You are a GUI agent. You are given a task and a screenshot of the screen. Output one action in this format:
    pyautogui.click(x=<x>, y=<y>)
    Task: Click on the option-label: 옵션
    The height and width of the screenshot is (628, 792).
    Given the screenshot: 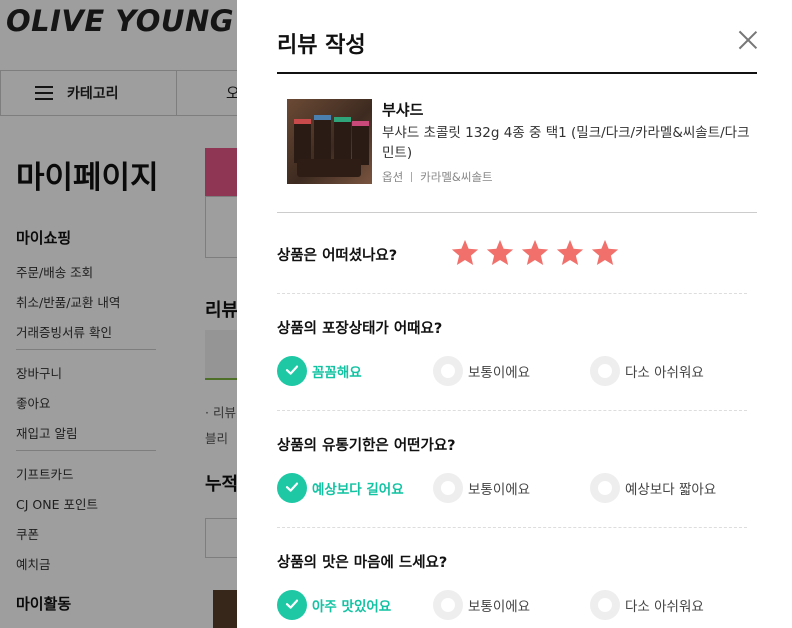 What is the action you would take?
    pyautogui.click(x=393, y=177)
    